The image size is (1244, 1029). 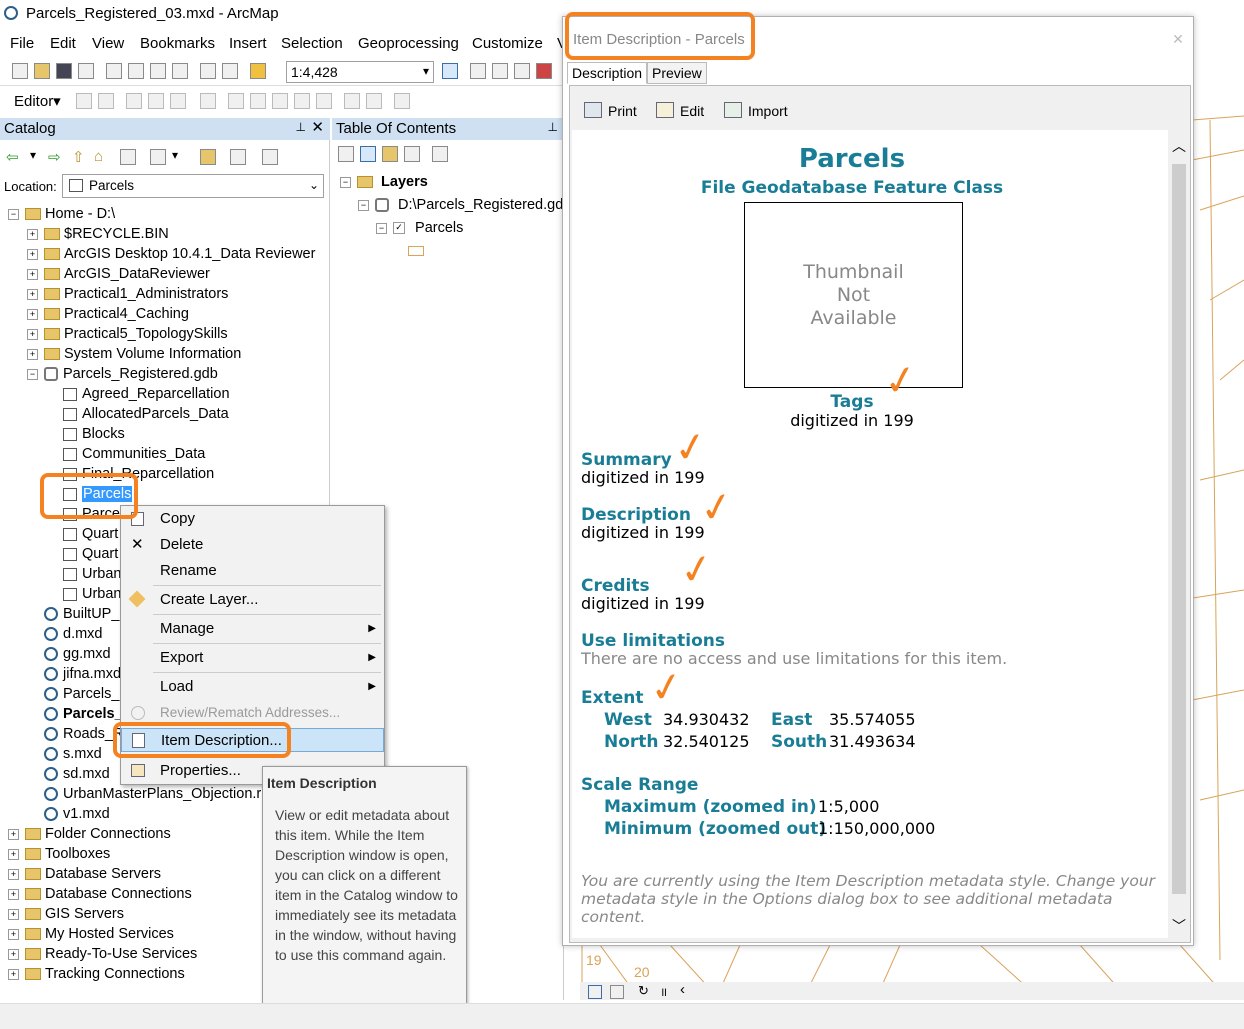 I want to click on edit-vertices-icon, so click(x=236, y=101).